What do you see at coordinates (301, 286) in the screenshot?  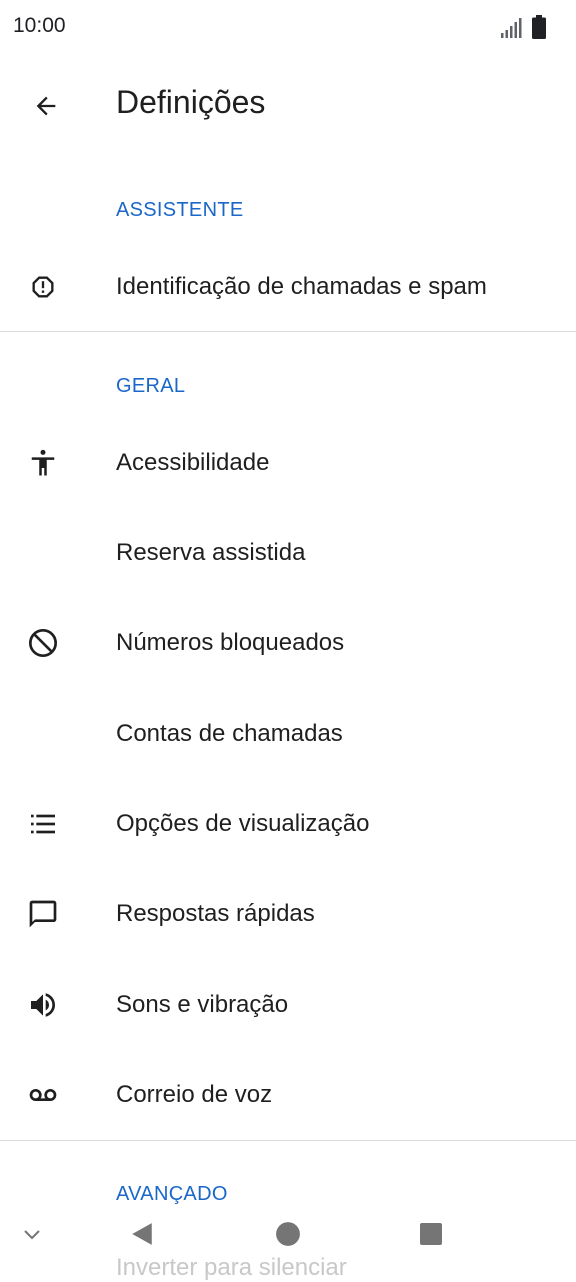 I see `setting-item-label: Identificação de chamadas e spam` at bounding box center [301, 286].